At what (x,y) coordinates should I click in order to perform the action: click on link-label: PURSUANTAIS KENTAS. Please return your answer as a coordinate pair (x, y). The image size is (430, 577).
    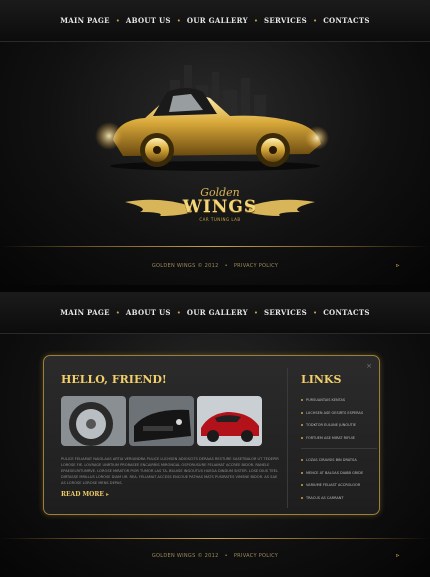
    Looking at the image, I should click on (326, 400).